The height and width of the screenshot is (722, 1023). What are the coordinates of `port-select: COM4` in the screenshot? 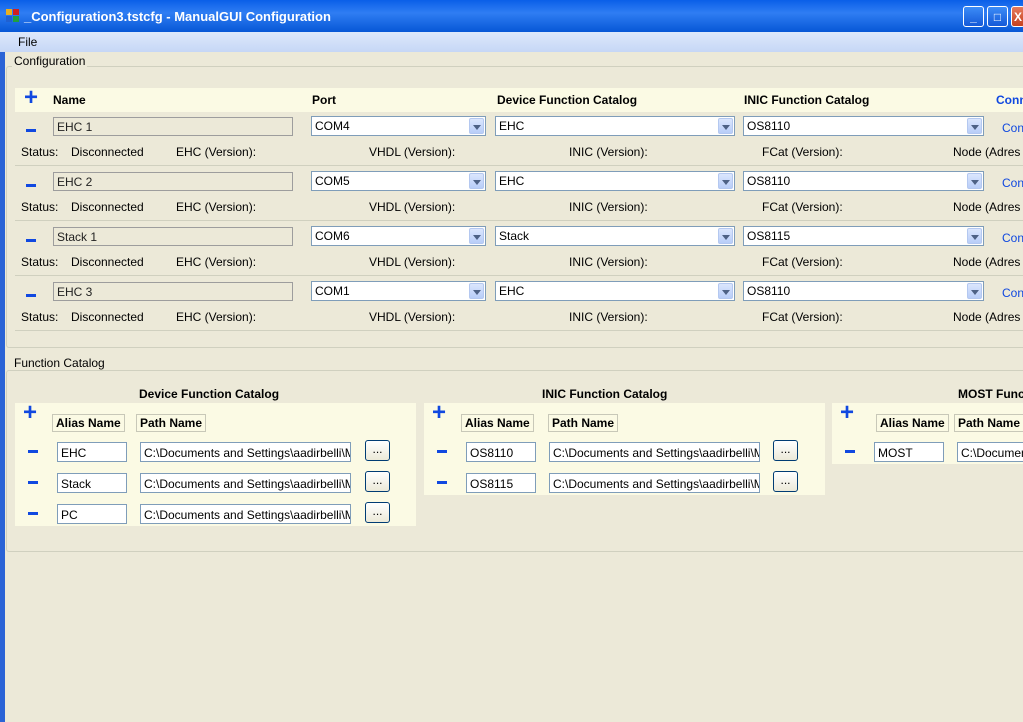 It's located at (398, 126).